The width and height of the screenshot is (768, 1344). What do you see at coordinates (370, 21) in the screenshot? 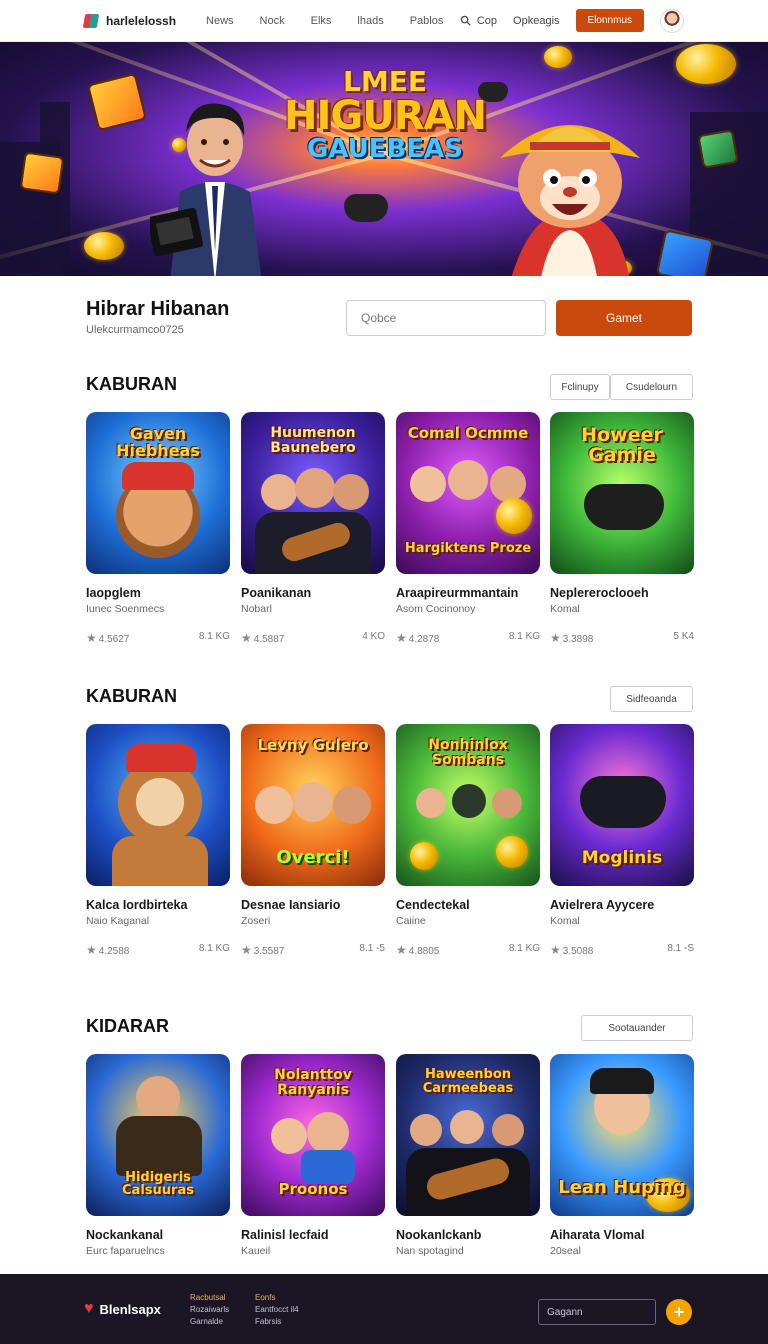
I see `nav-link-lhads: lhads` at bounding box center [370, 21].